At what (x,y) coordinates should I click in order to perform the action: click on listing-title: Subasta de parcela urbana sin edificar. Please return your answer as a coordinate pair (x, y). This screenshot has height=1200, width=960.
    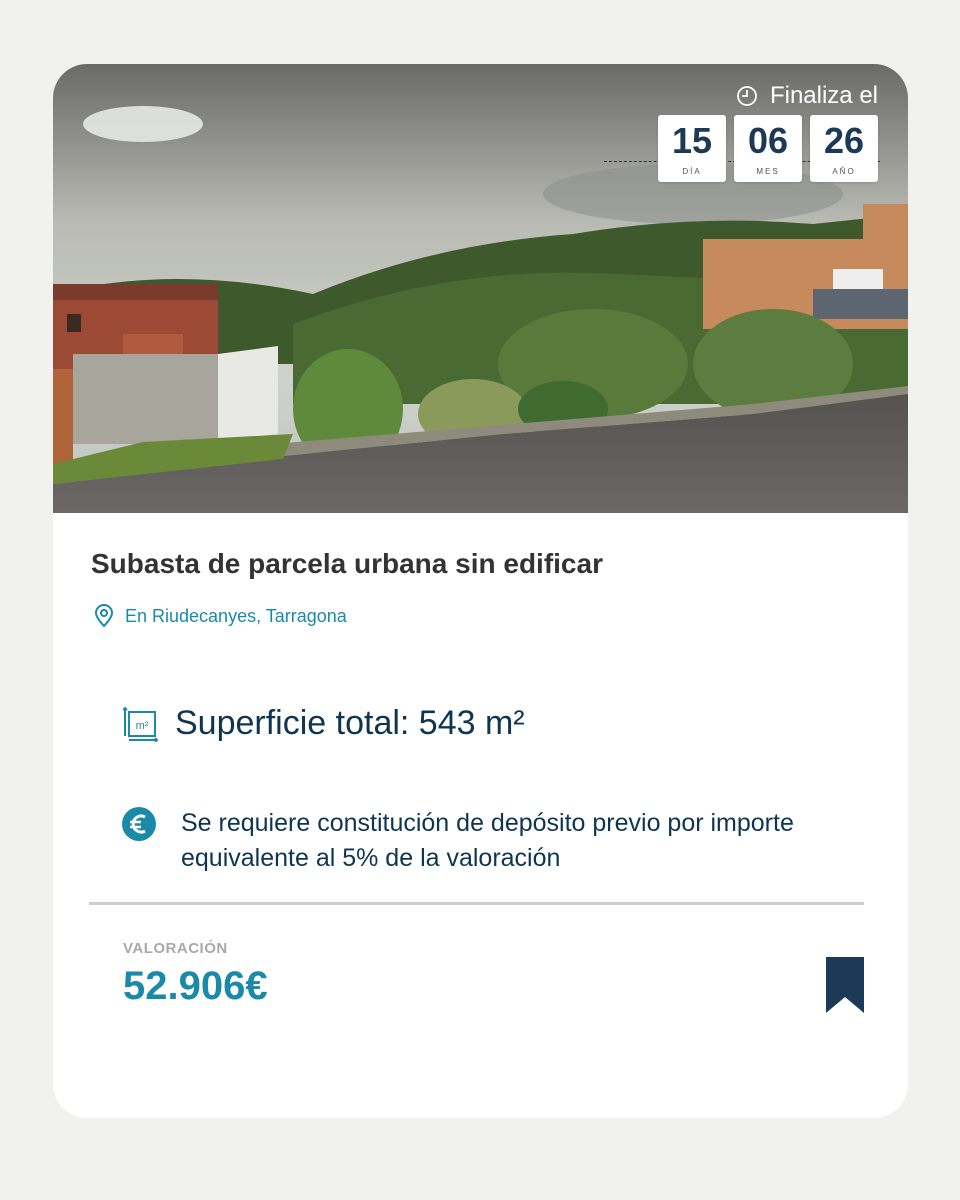
    Looking at the image, I should click on (347, 564).